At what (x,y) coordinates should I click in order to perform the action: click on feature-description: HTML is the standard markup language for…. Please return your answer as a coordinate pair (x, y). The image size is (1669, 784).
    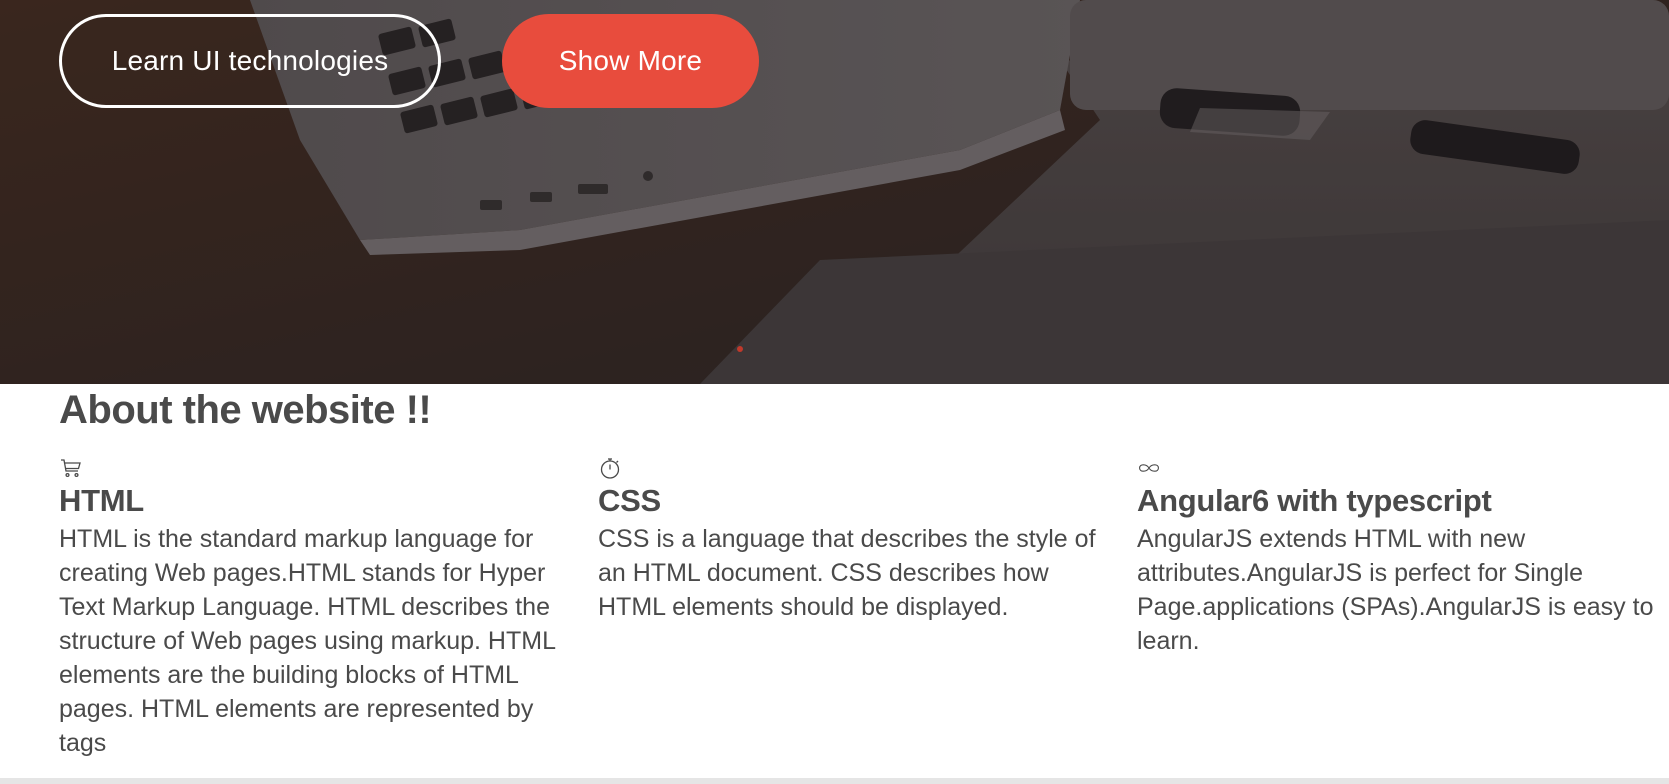
    Looking at the image, I should click on (307, 641).